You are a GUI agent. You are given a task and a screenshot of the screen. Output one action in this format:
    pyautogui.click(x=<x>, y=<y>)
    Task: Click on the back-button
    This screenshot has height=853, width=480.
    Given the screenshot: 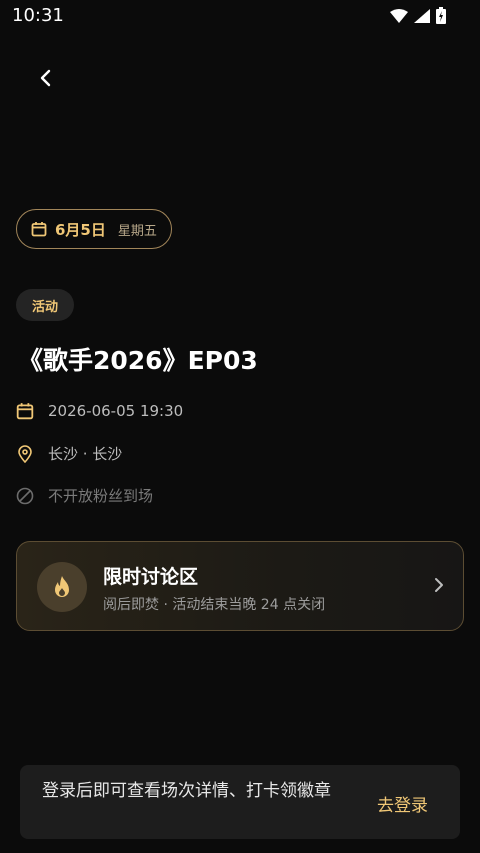 What is the action you would take?
    pyautogui.click(x=46, y=78)
    